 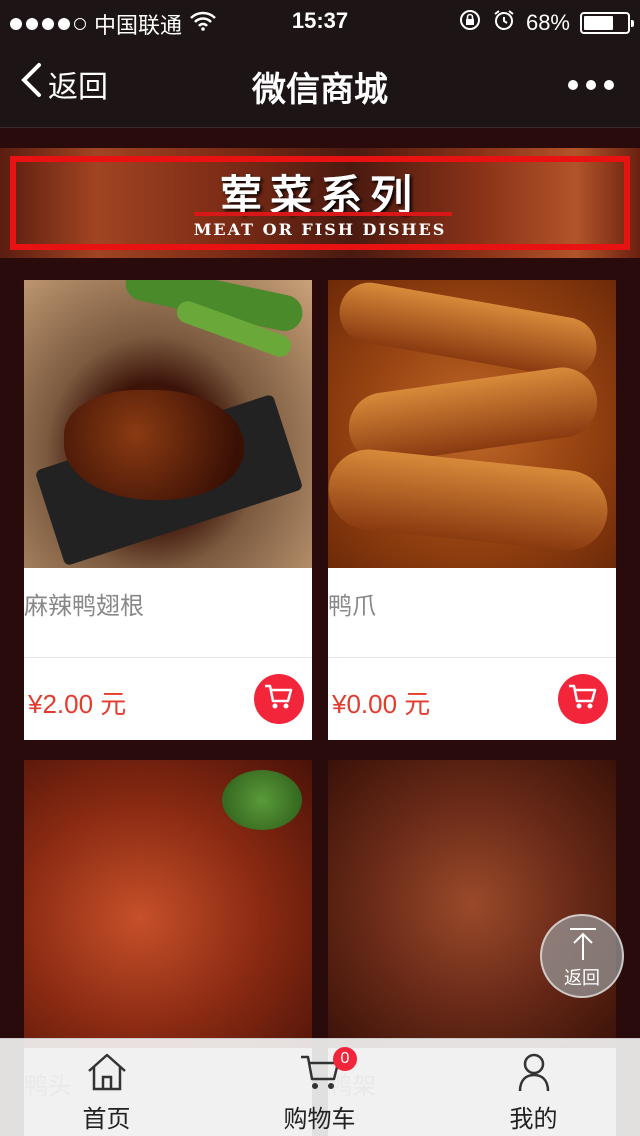 I want to click on battery-icon, so click(x=607, y=23).